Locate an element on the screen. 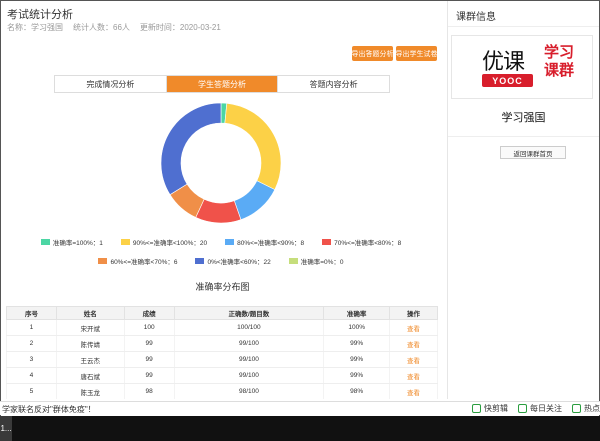 This screenshot has height=441, width=600. export-papers-button: 导出学生试卷 is located at coordinates (417, 53).